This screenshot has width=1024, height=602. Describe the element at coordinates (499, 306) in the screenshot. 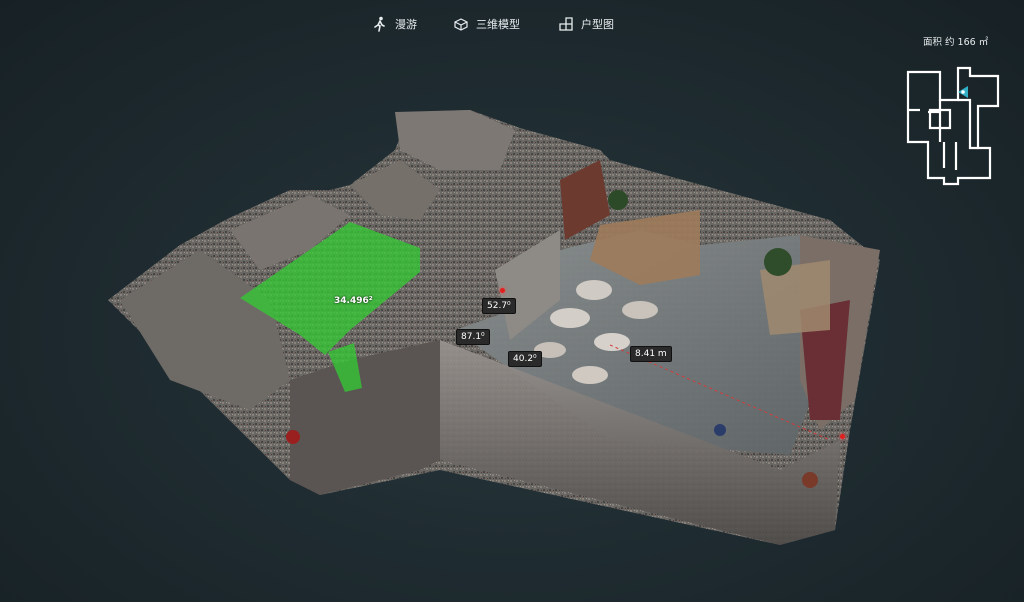

I see `angle-measurement-label: 52.7⁰` at that location.